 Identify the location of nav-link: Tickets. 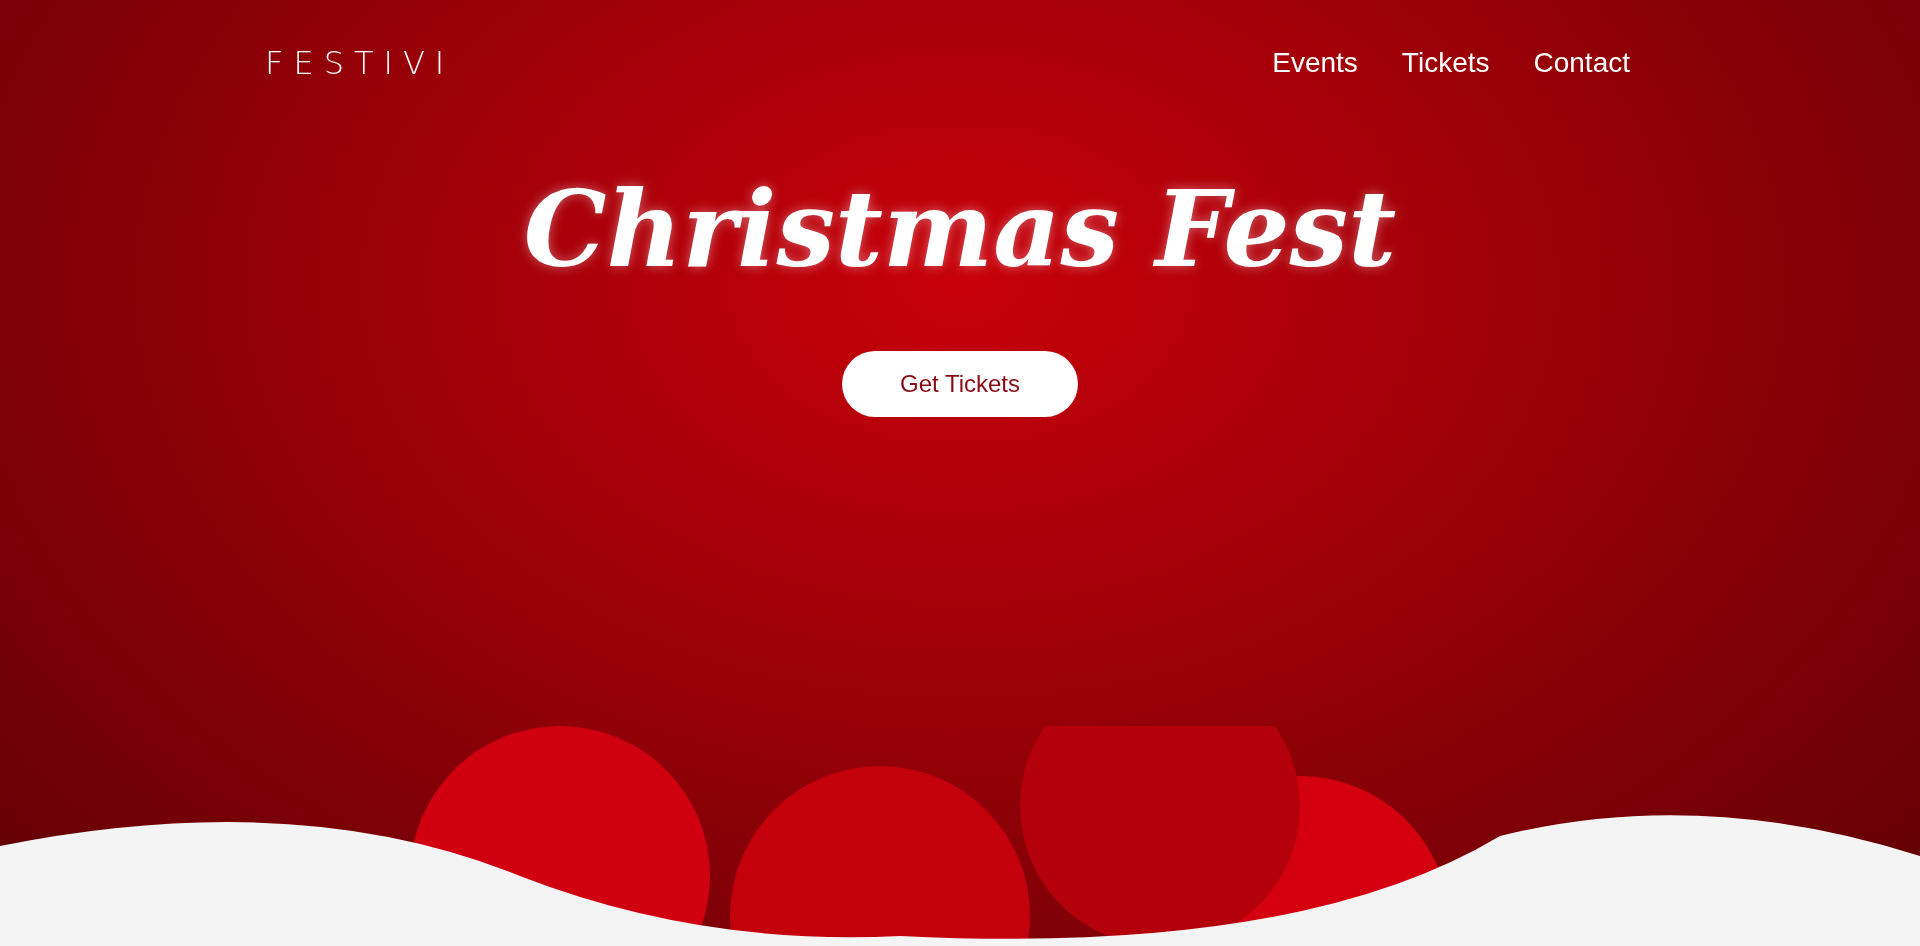
(1445, 63).